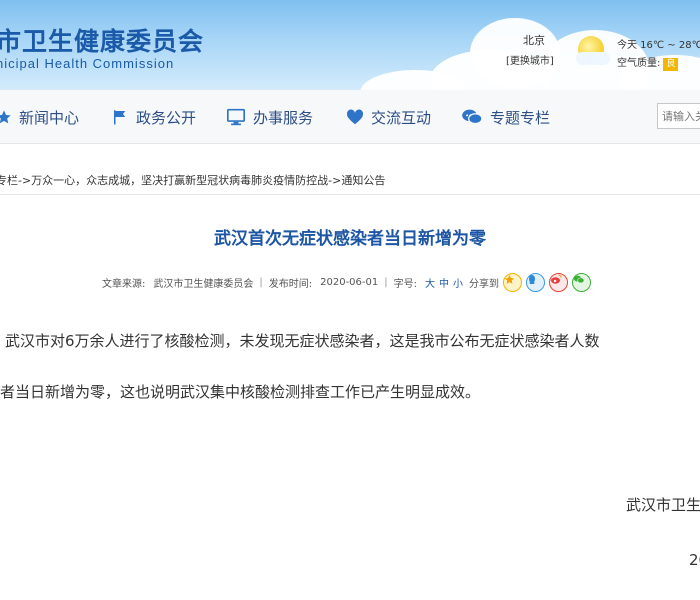 This screenshot has width=700, height=600. I want to click on font-size-small: 小, so click(458, 282).